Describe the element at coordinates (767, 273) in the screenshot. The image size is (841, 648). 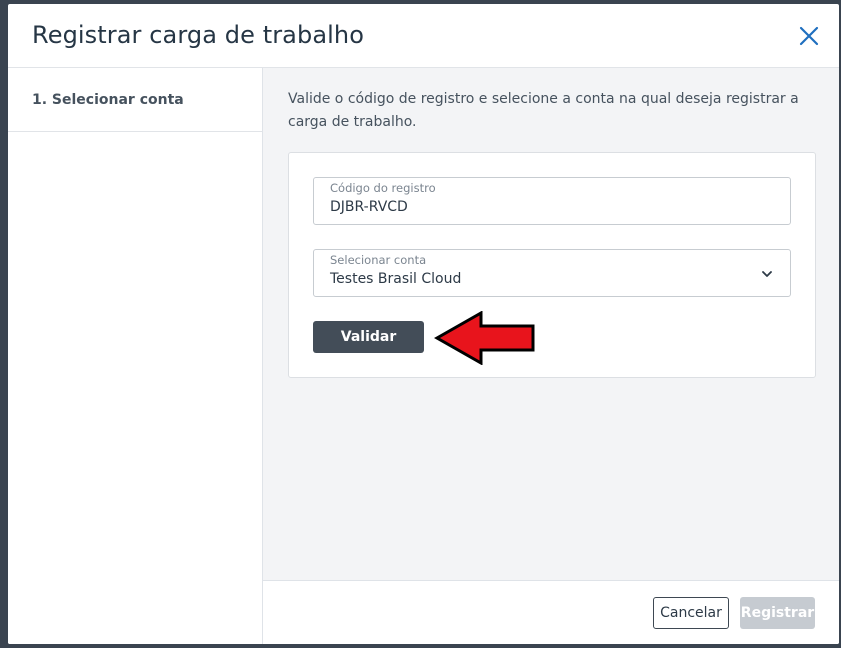
I see `chevron-down-icon` at that location.